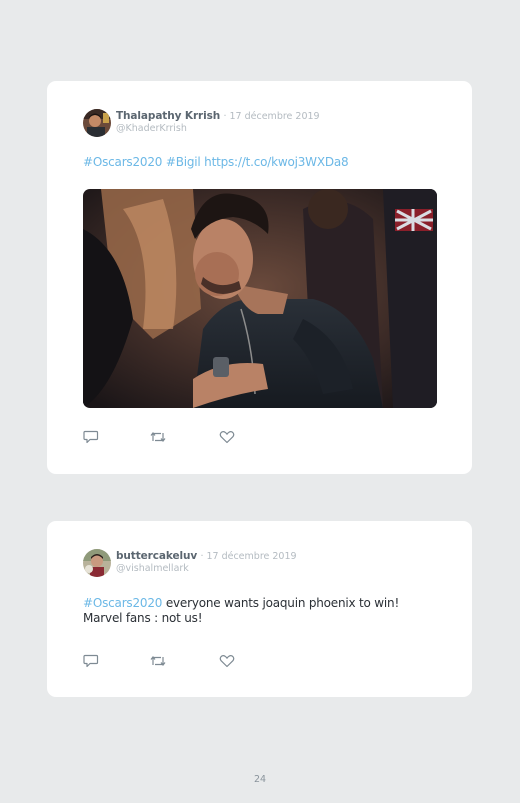 The height and width of the screenshot is (803, 520). Describe the element at coordinates (218, 129) in the screenshot. I see `user-handle: @KhaderKrrish` at that location.